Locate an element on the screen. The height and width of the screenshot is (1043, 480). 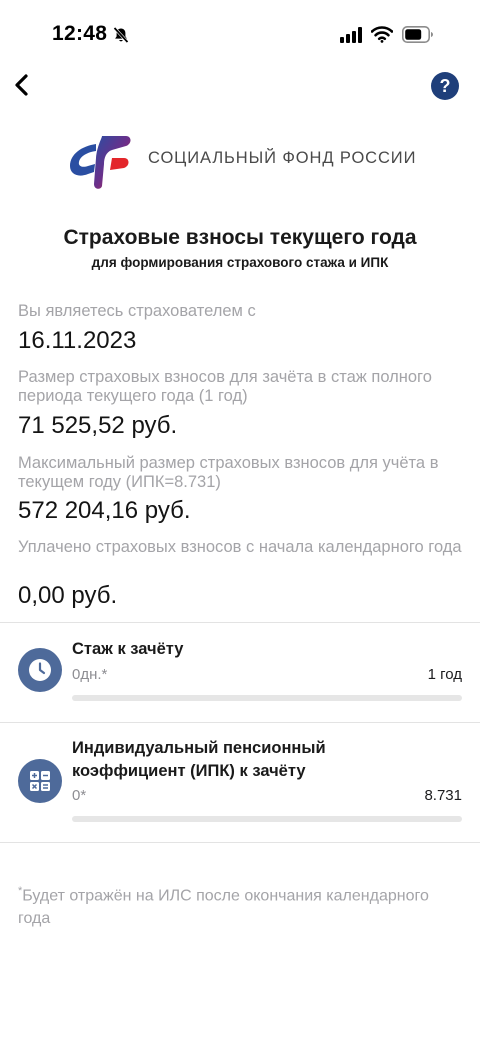
ipk-progress is located at coordinates (267, 819).